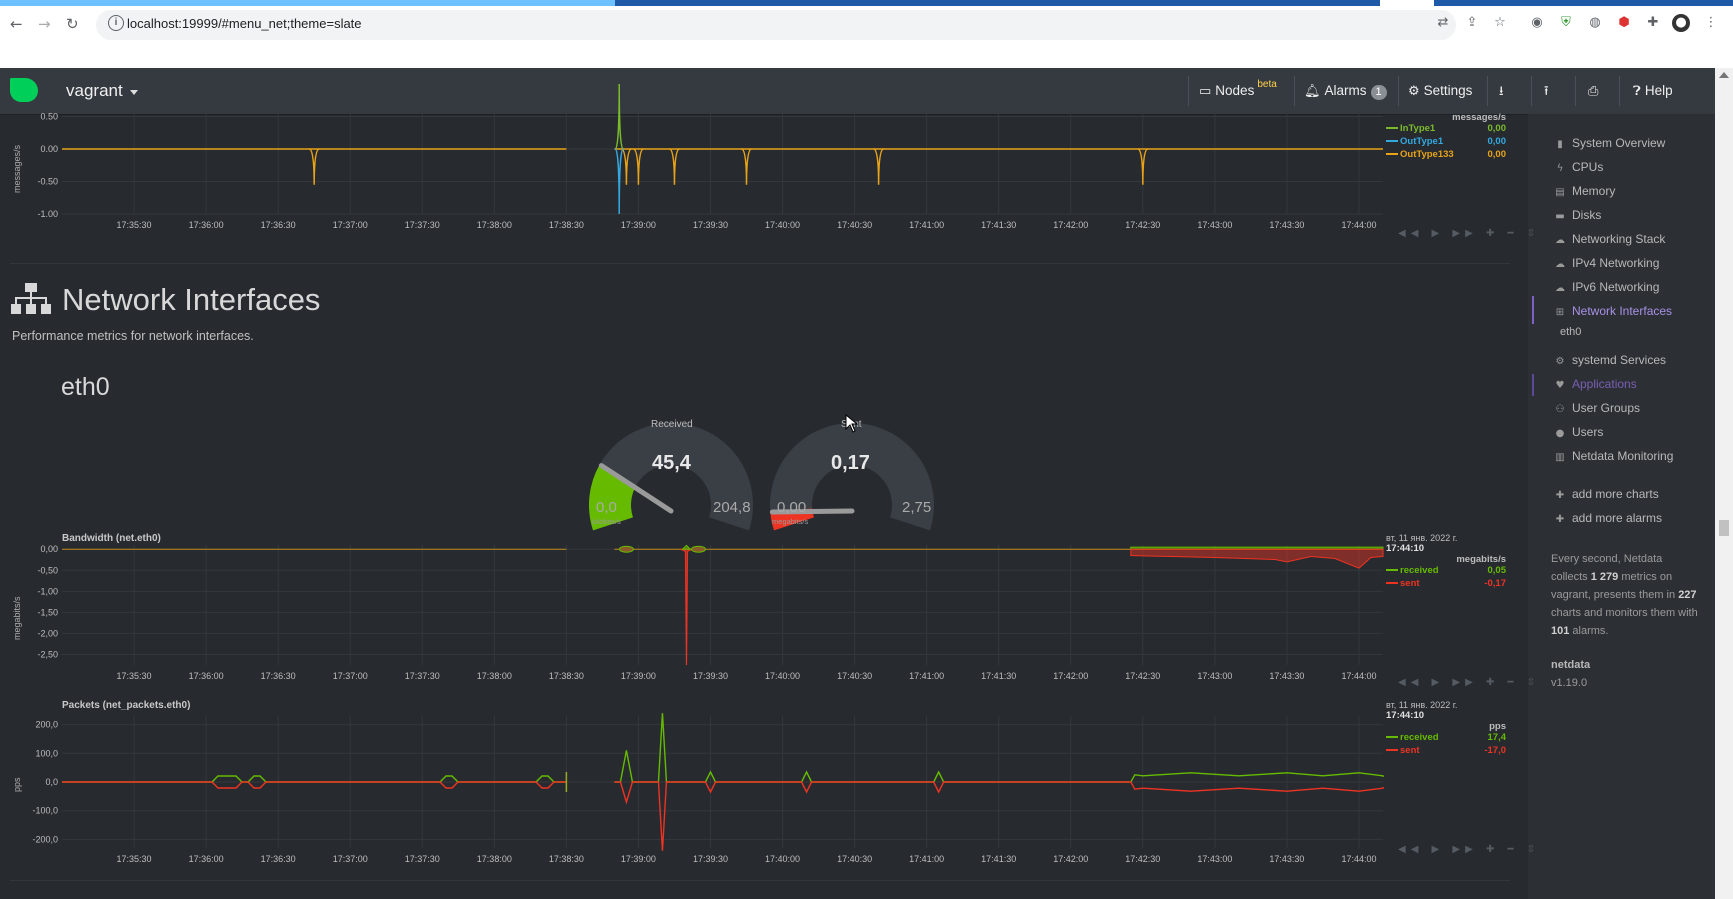  What do you see at coordinates (1419, 570) in the screenshot?
I see `legend-label: received` at bounding box center [1419, 570].